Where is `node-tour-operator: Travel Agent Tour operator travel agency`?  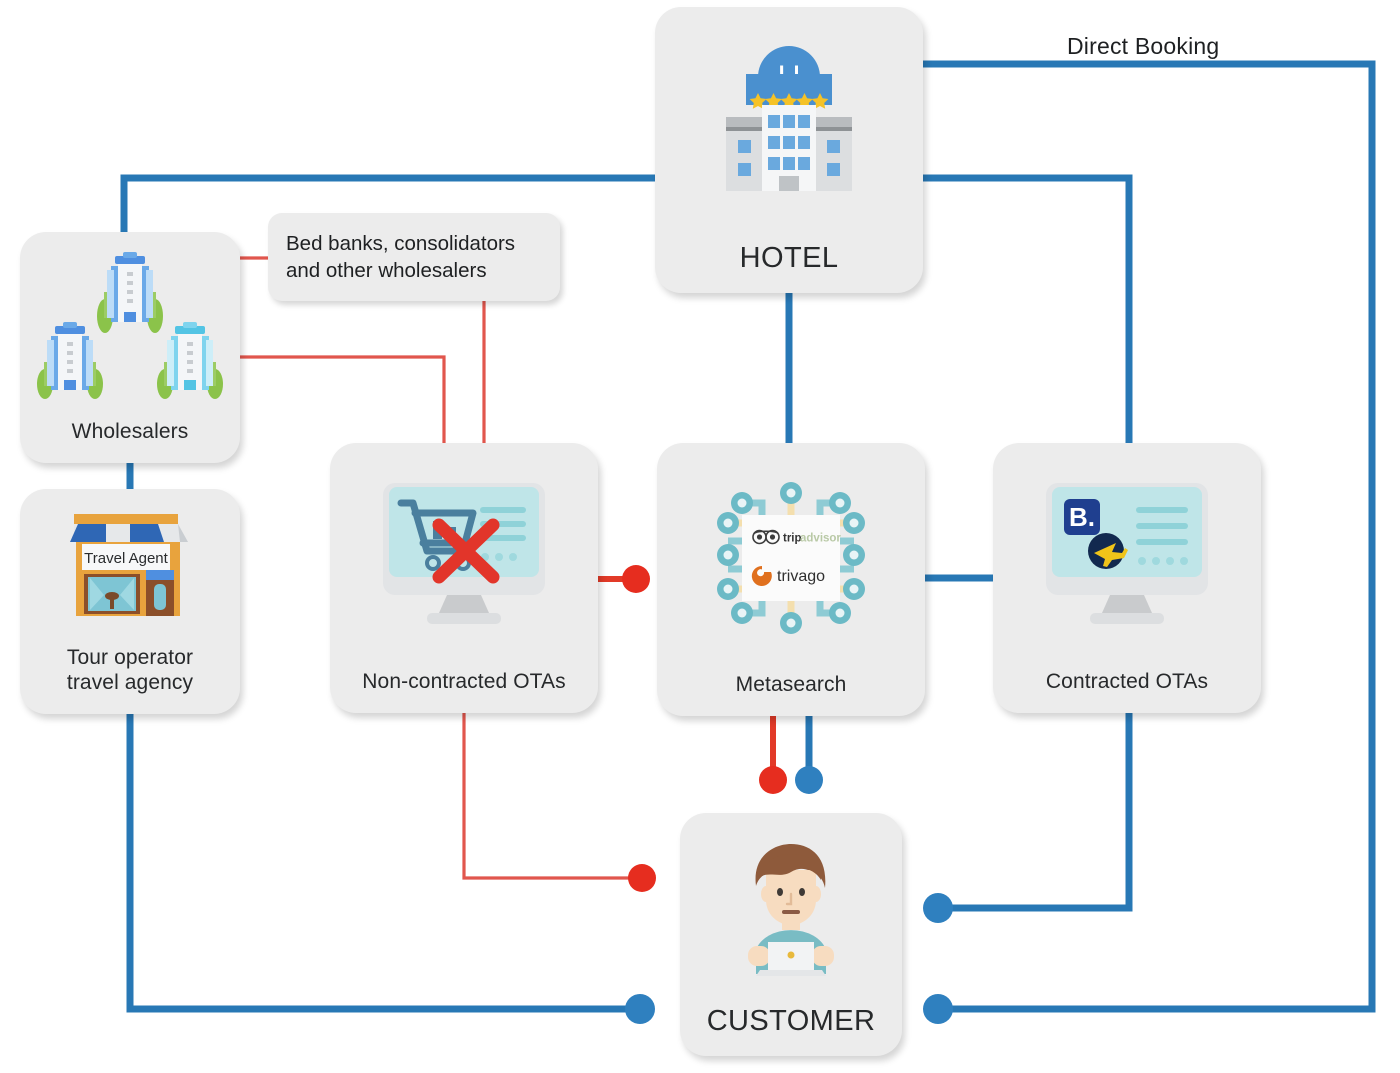 node-tour-operator: Travel Agent Tour operator travel agency is located at coordinates (130, 601).